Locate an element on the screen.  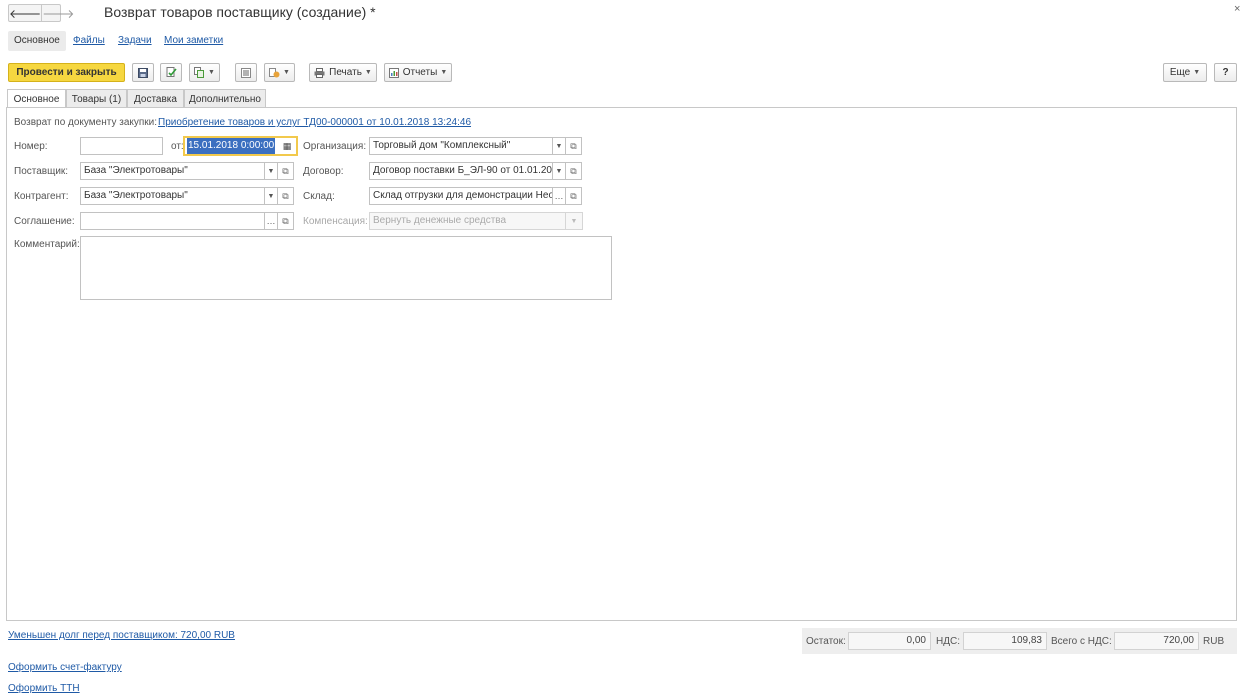
reports-label: Отчеты is located at coordinates (420, 72).